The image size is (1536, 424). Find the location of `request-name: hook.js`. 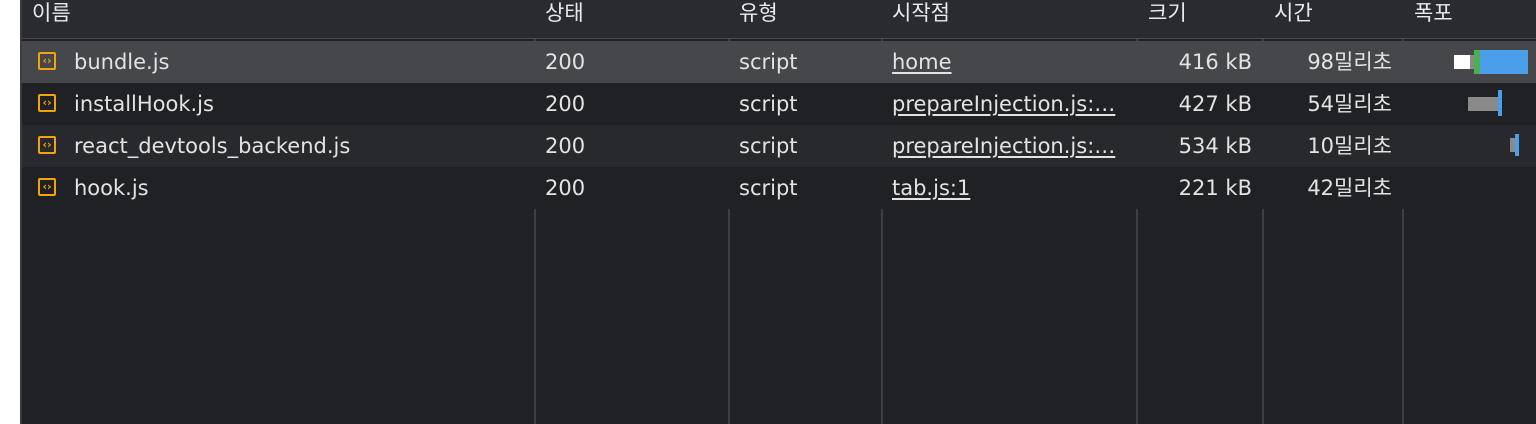

request-name: hook.js is located at coordinates (111, 188).